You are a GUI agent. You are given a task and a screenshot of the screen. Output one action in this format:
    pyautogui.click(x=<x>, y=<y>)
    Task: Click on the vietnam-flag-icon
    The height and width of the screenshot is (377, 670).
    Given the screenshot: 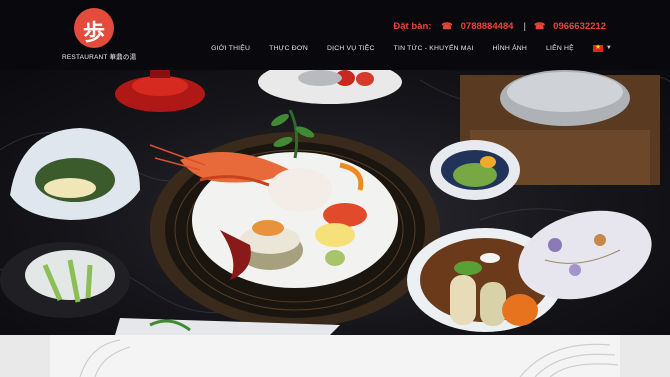 What is the action you would take?
    pyautogui.click(x=597, y=47)
    